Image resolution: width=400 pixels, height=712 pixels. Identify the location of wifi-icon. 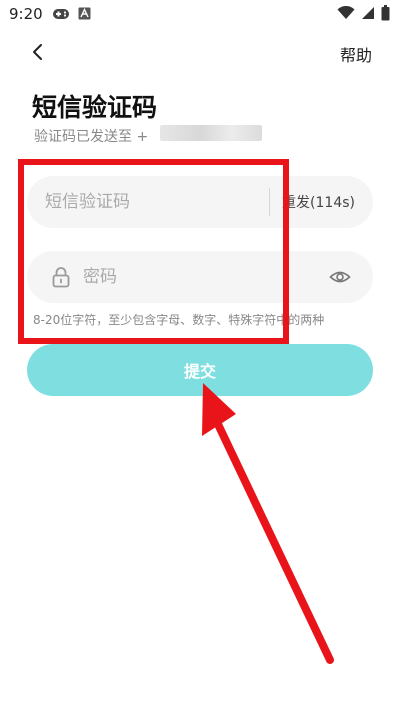
(346, 12).